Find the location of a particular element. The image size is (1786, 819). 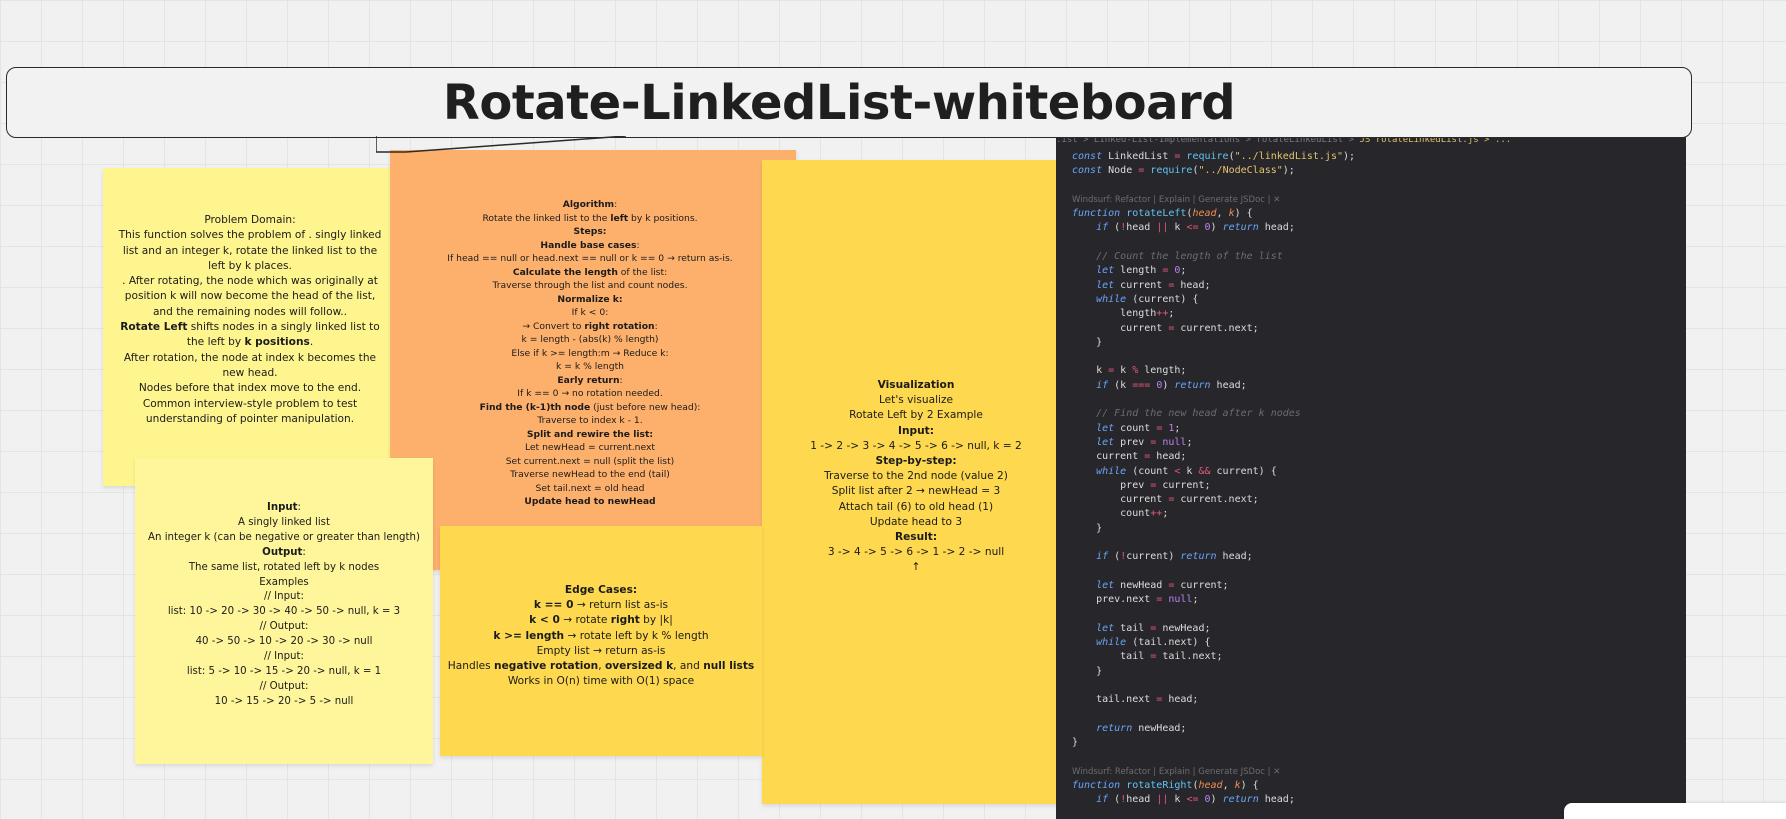

note-text: Nodes before that index move to the end. is located at coordinates (250, 388).